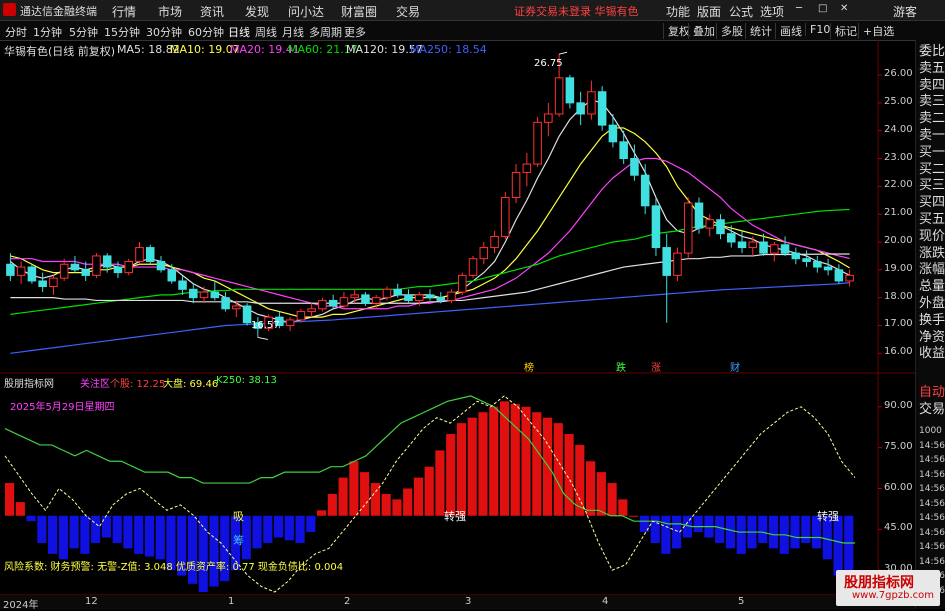 Image resolution: width=945 pixels, height=611 pixels. Describe the element at coordinates (576, 11) in the screenshot. I see `promo-text: 证券交易未登录 华锡有色` at that location.